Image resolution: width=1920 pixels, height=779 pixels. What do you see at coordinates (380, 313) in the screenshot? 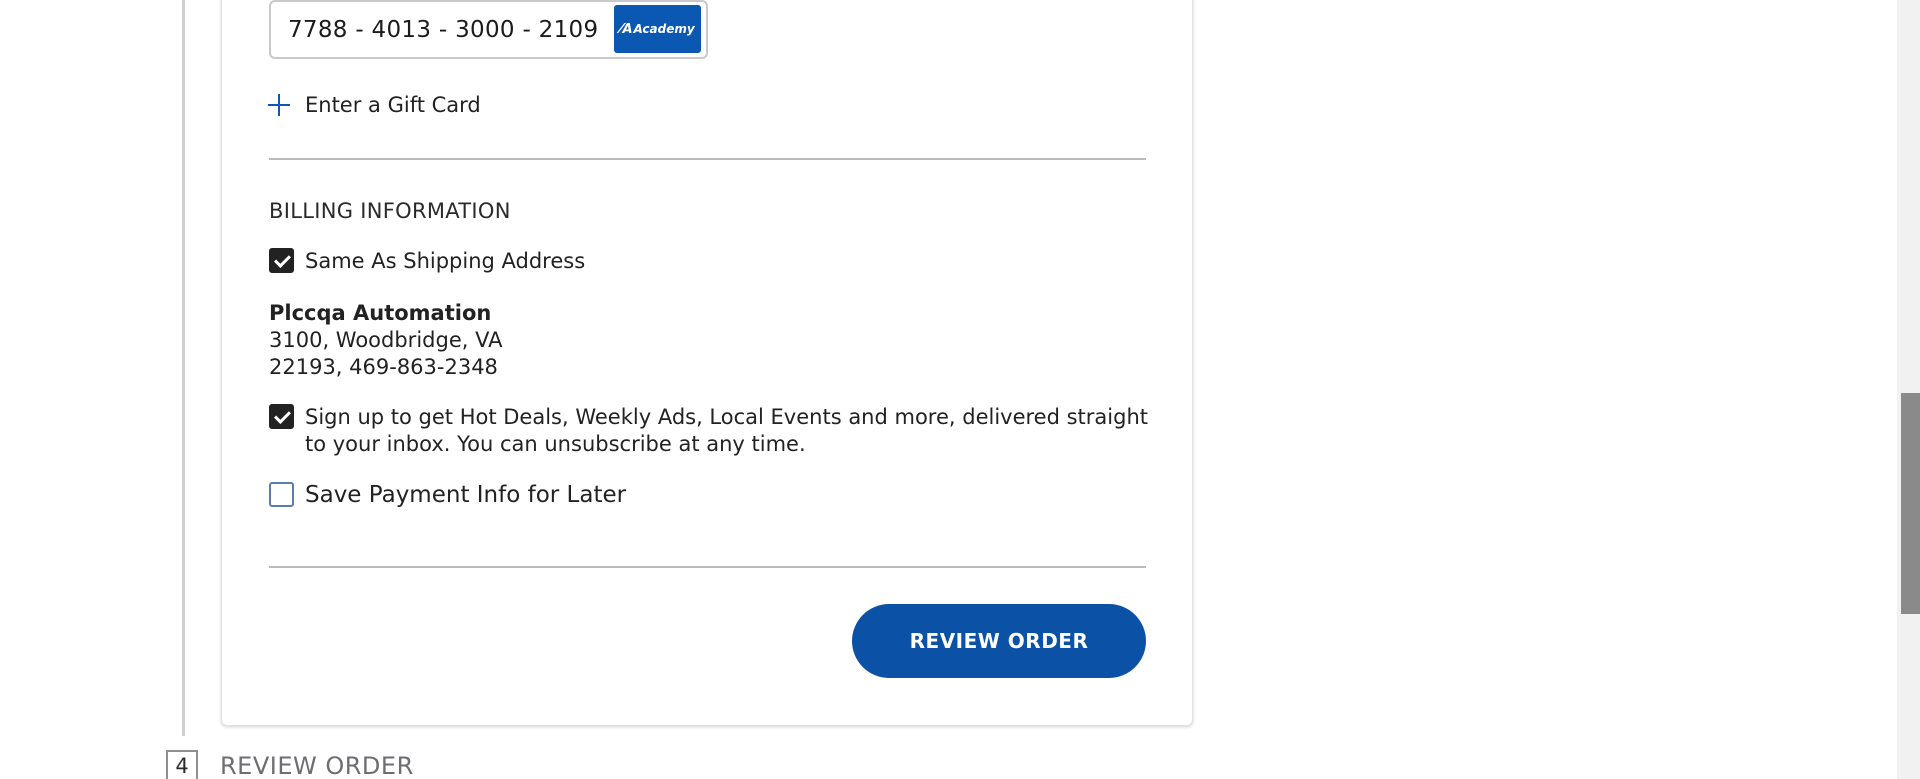
I see `address-name: Plccqa Automation` at bounding box center [380, 313].